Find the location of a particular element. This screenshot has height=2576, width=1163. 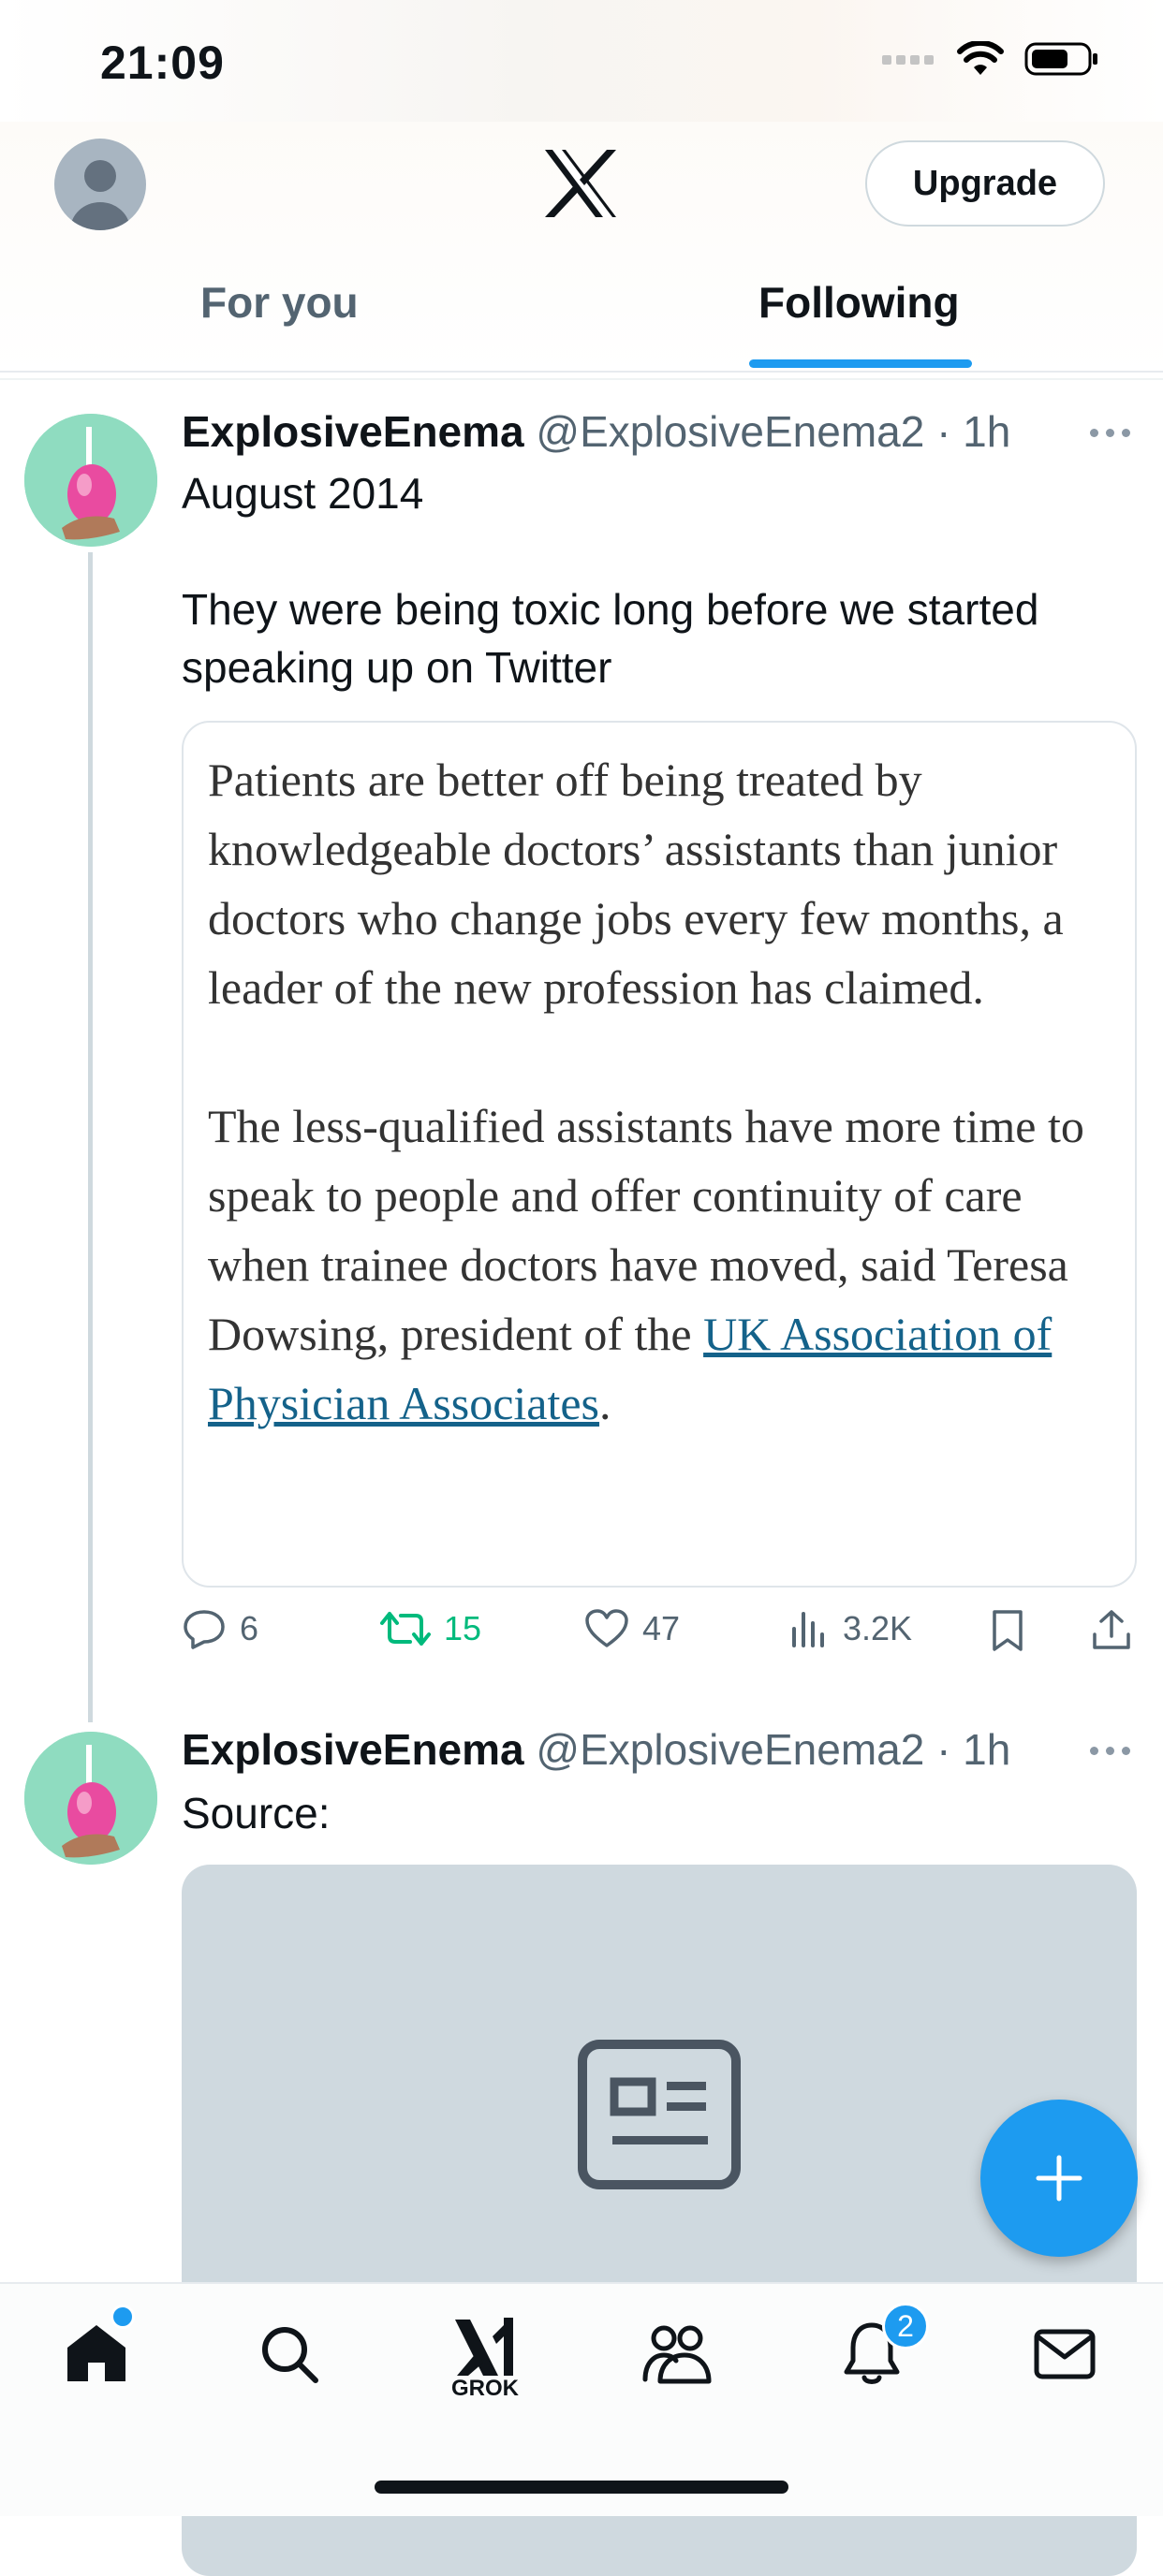

header-divider-secondary is located at coordinates (581, 379).